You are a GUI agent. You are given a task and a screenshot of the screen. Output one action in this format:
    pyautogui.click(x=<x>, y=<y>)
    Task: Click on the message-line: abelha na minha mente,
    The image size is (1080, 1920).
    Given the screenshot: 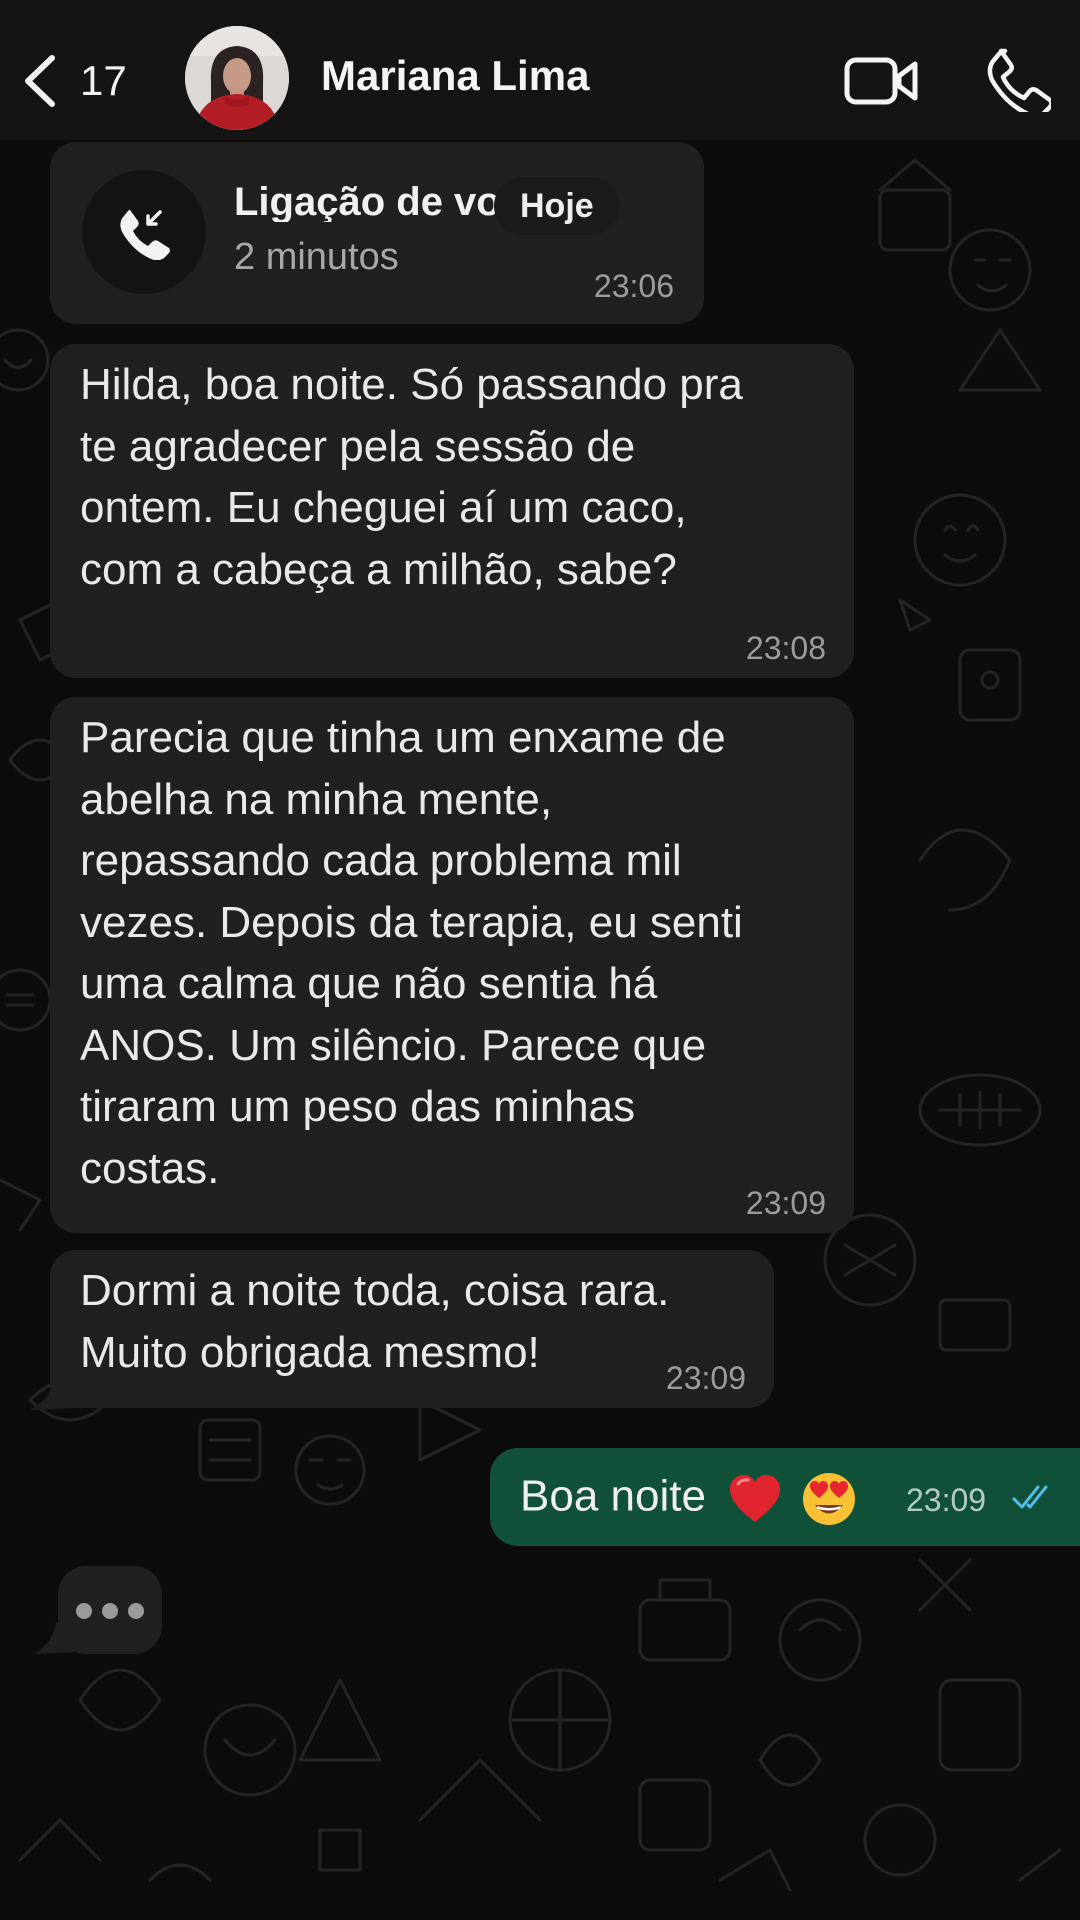 What is the action you would take?
    pyautogui.click(x=316, y=799)
    